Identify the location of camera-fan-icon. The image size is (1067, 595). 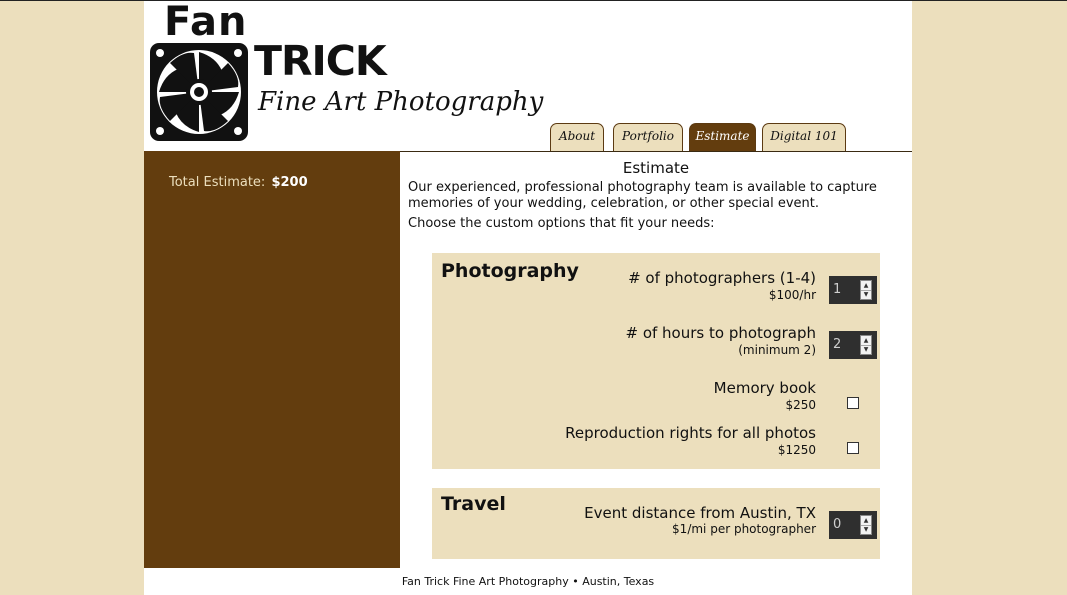
(199, 92).